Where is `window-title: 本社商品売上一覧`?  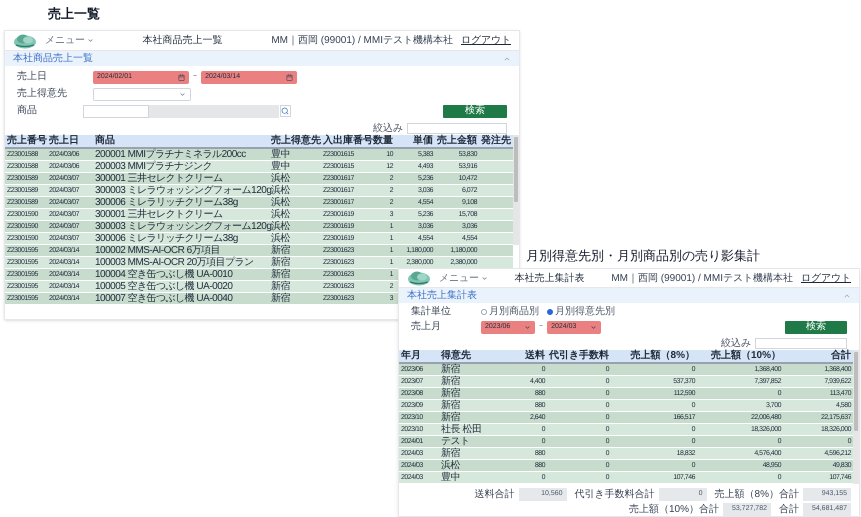
window-title: 本社商品売上一覧 is located at coordinates (183, 41).